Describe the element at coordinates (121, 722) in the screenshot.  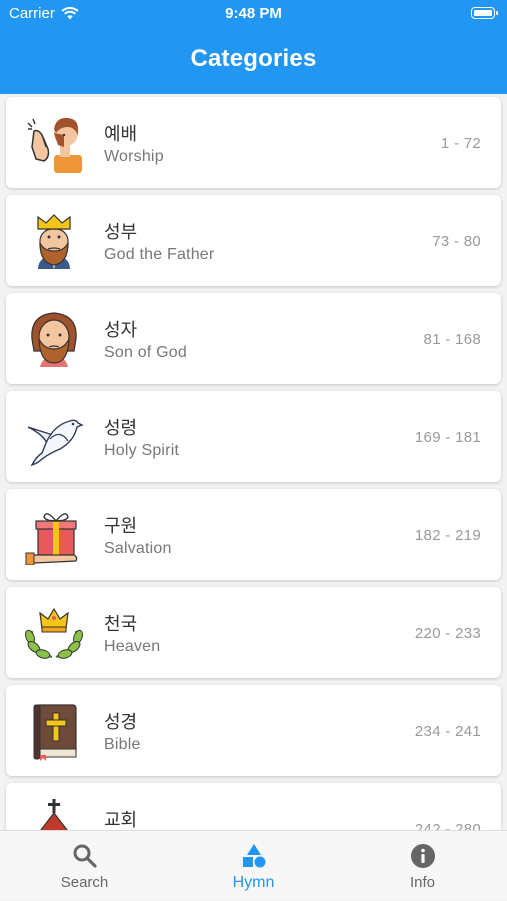
I see `category-title-ko: 성경` at that location.